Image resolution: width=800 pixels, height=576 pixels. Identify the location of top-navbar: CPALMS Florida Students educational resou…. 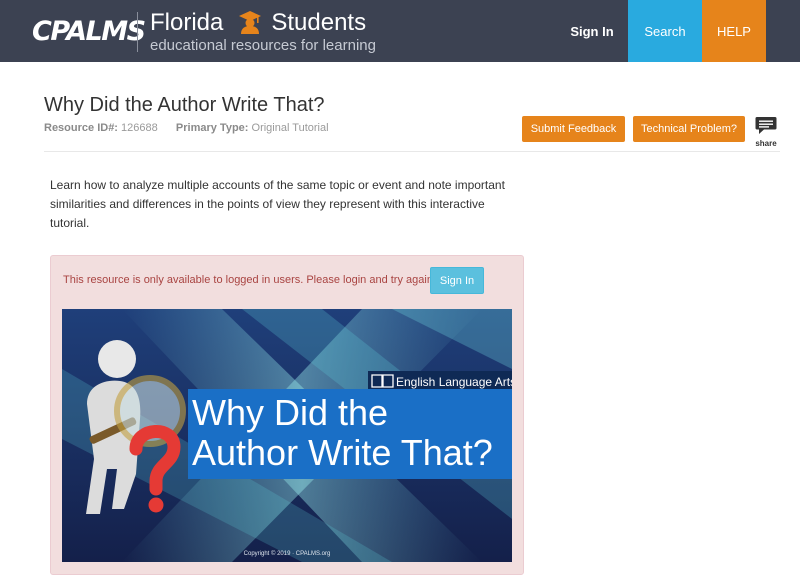
(400, 31).